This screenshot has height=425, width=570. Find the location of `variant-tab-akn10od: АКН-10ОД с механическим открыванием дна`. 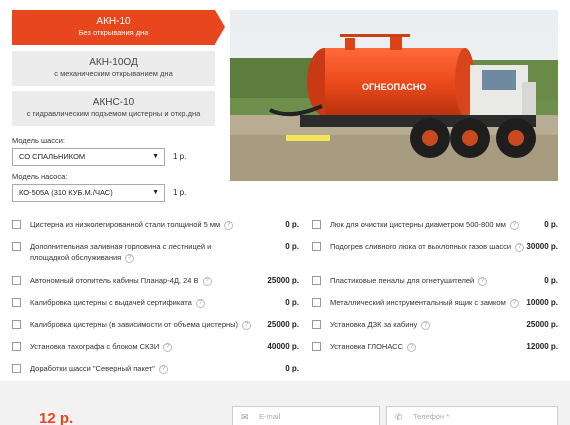

variant-tab-akn10od: АКН-10ОД с механическим открыванием дна is located at coordinates (113, 68).